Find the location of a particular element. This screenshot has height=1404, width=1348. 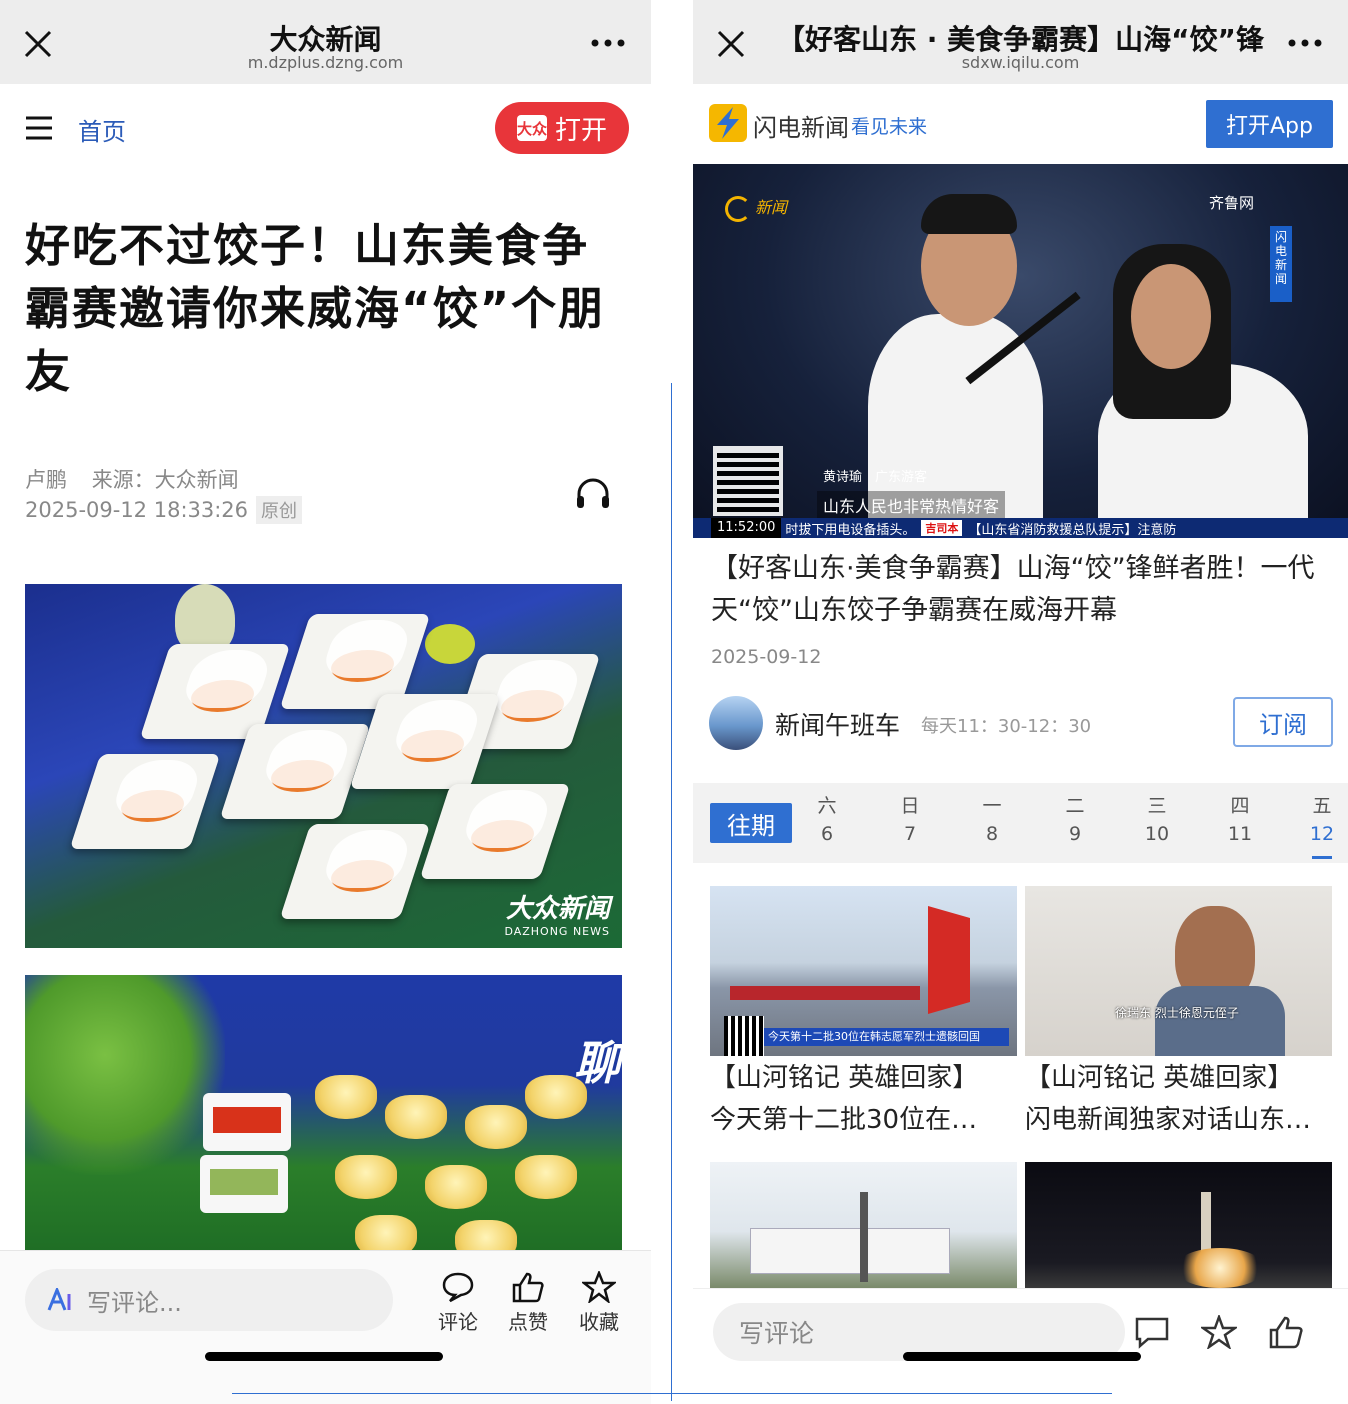

day-tab: 四 11 is located at coordinates (1240, 818).